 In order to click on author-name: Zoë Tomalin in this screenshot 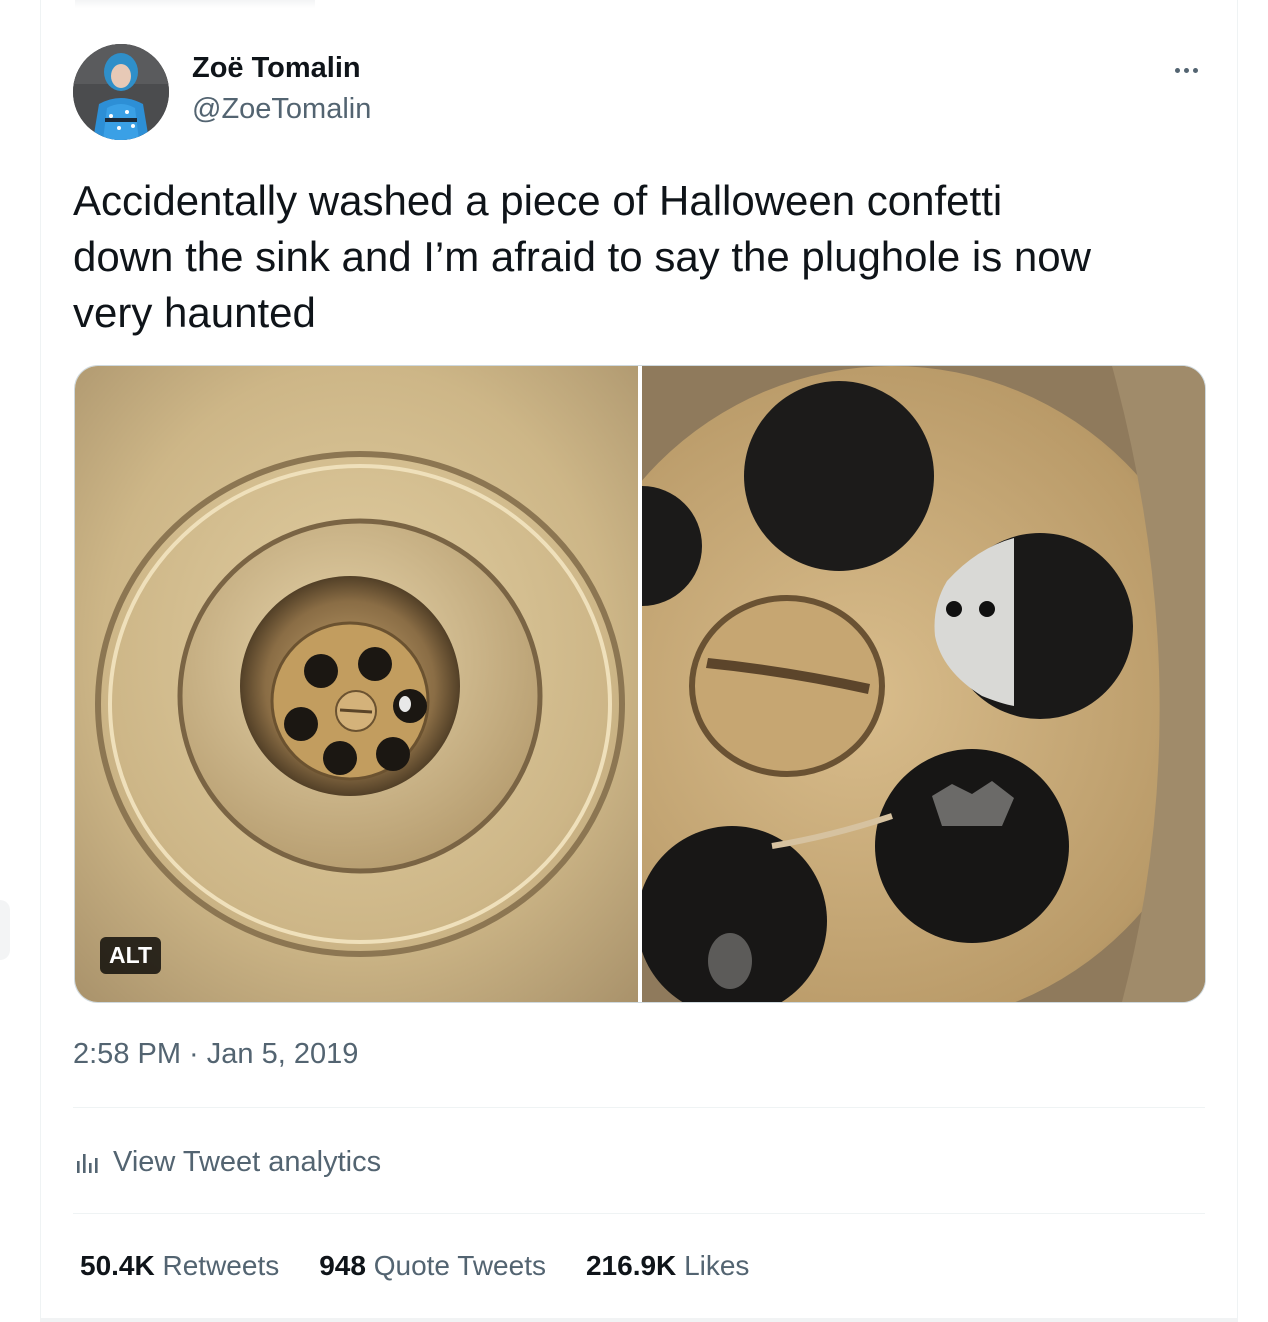, I will do `click(276, 68)`.